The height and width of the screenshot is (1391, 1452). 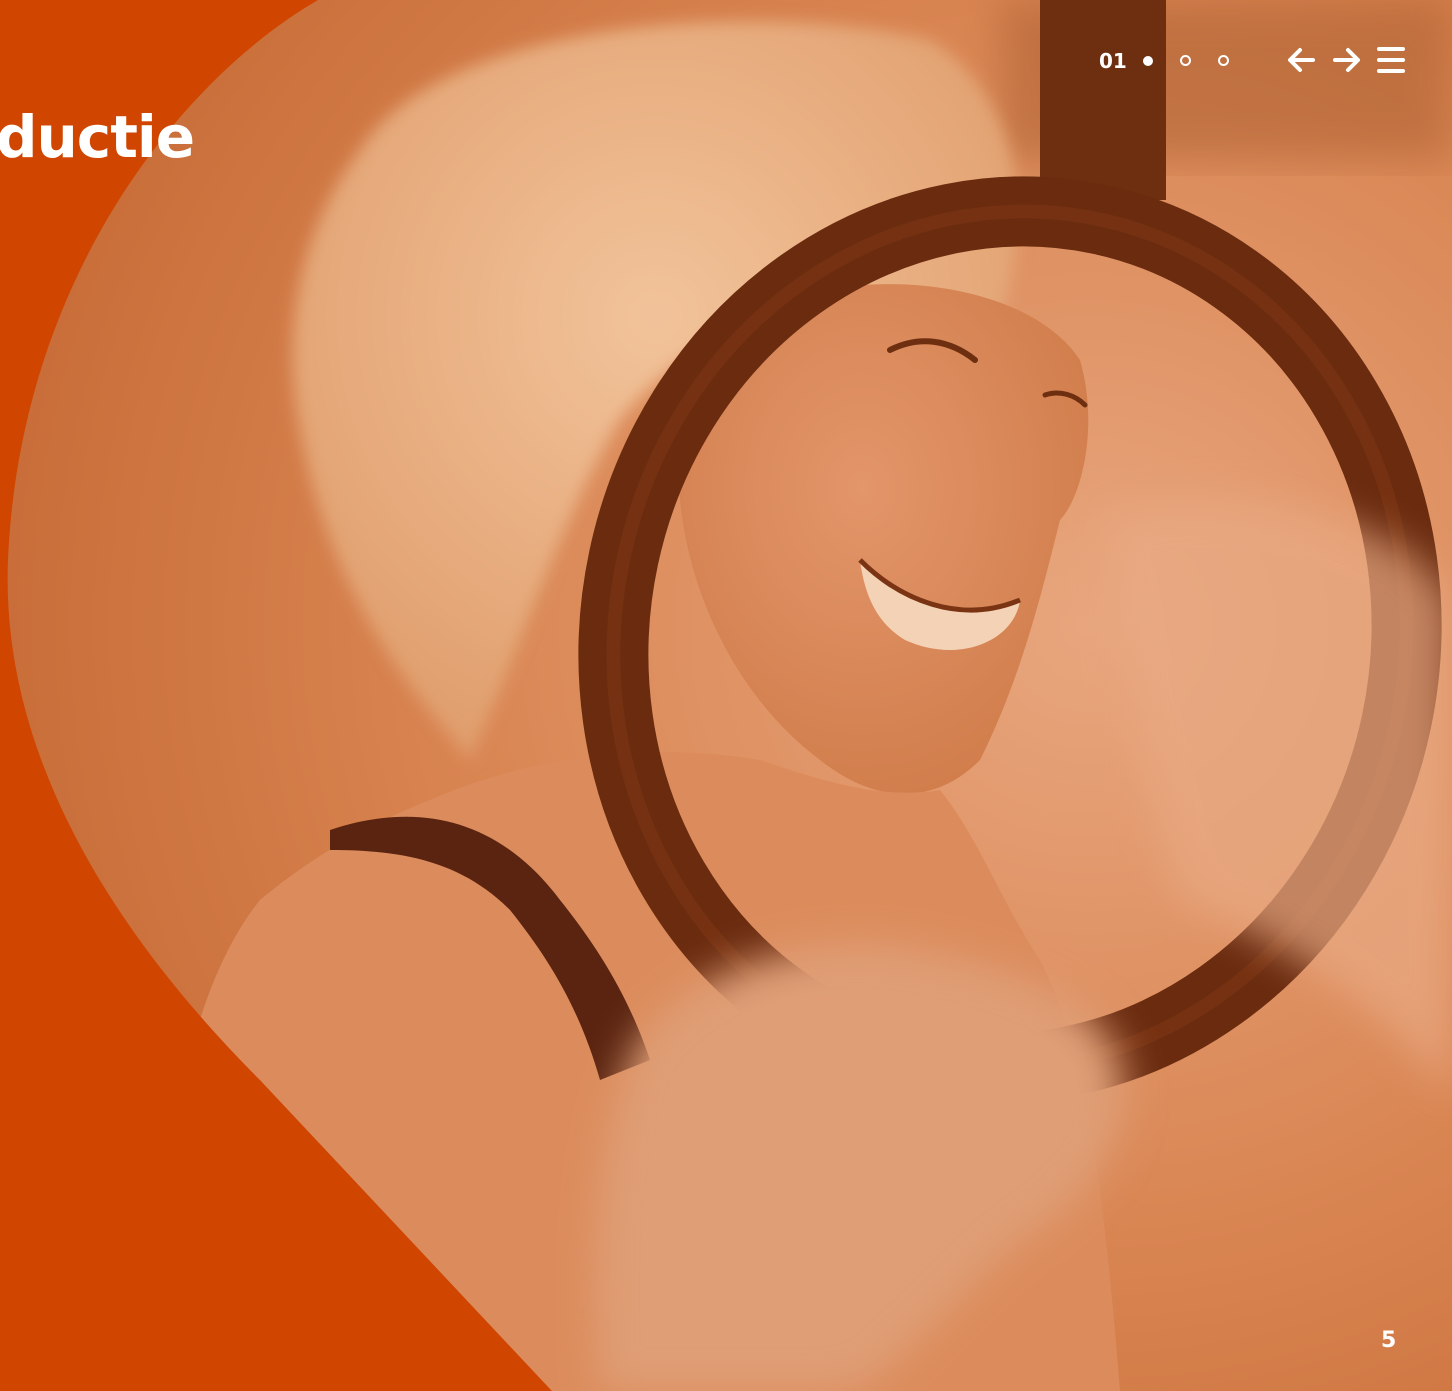 What do you see at coordinates (1389, 1340) in the screenshot?
I see `page-number: 5` at bounding box center [1389, 1340].